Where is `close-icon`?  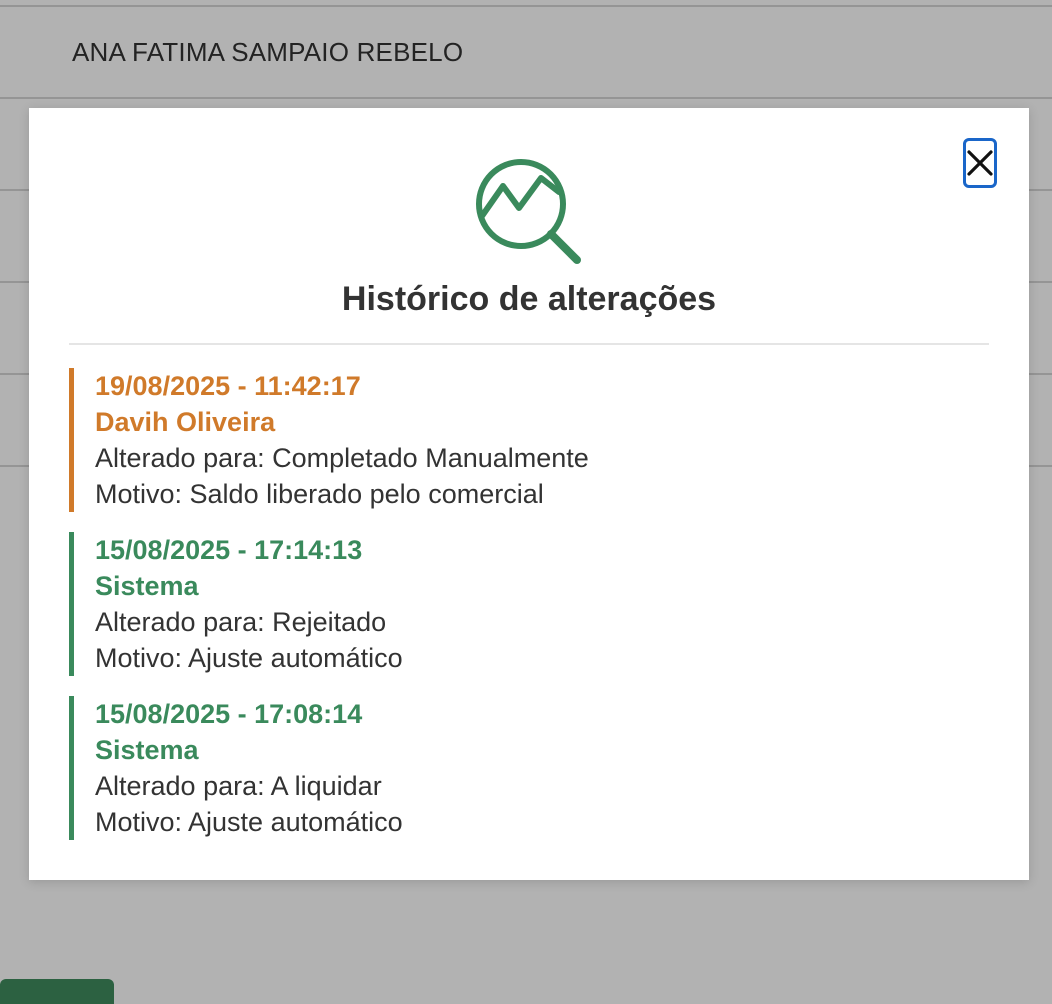 close-icon is located at coordinates (980, 163).